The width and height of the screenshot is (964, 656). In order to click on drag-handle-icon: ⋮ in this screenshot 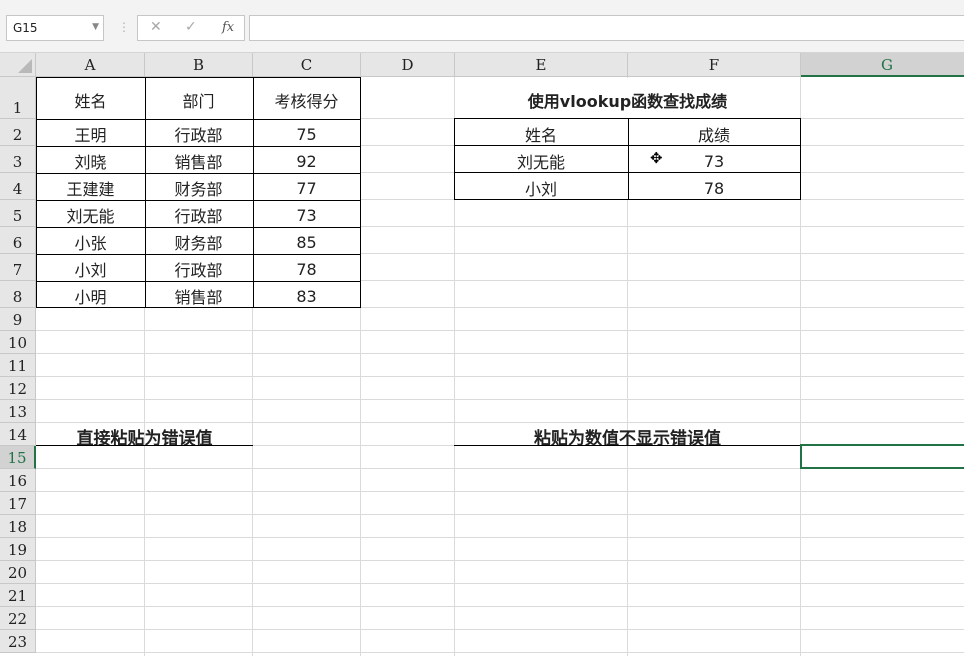, I will do `click(124, 27)`.